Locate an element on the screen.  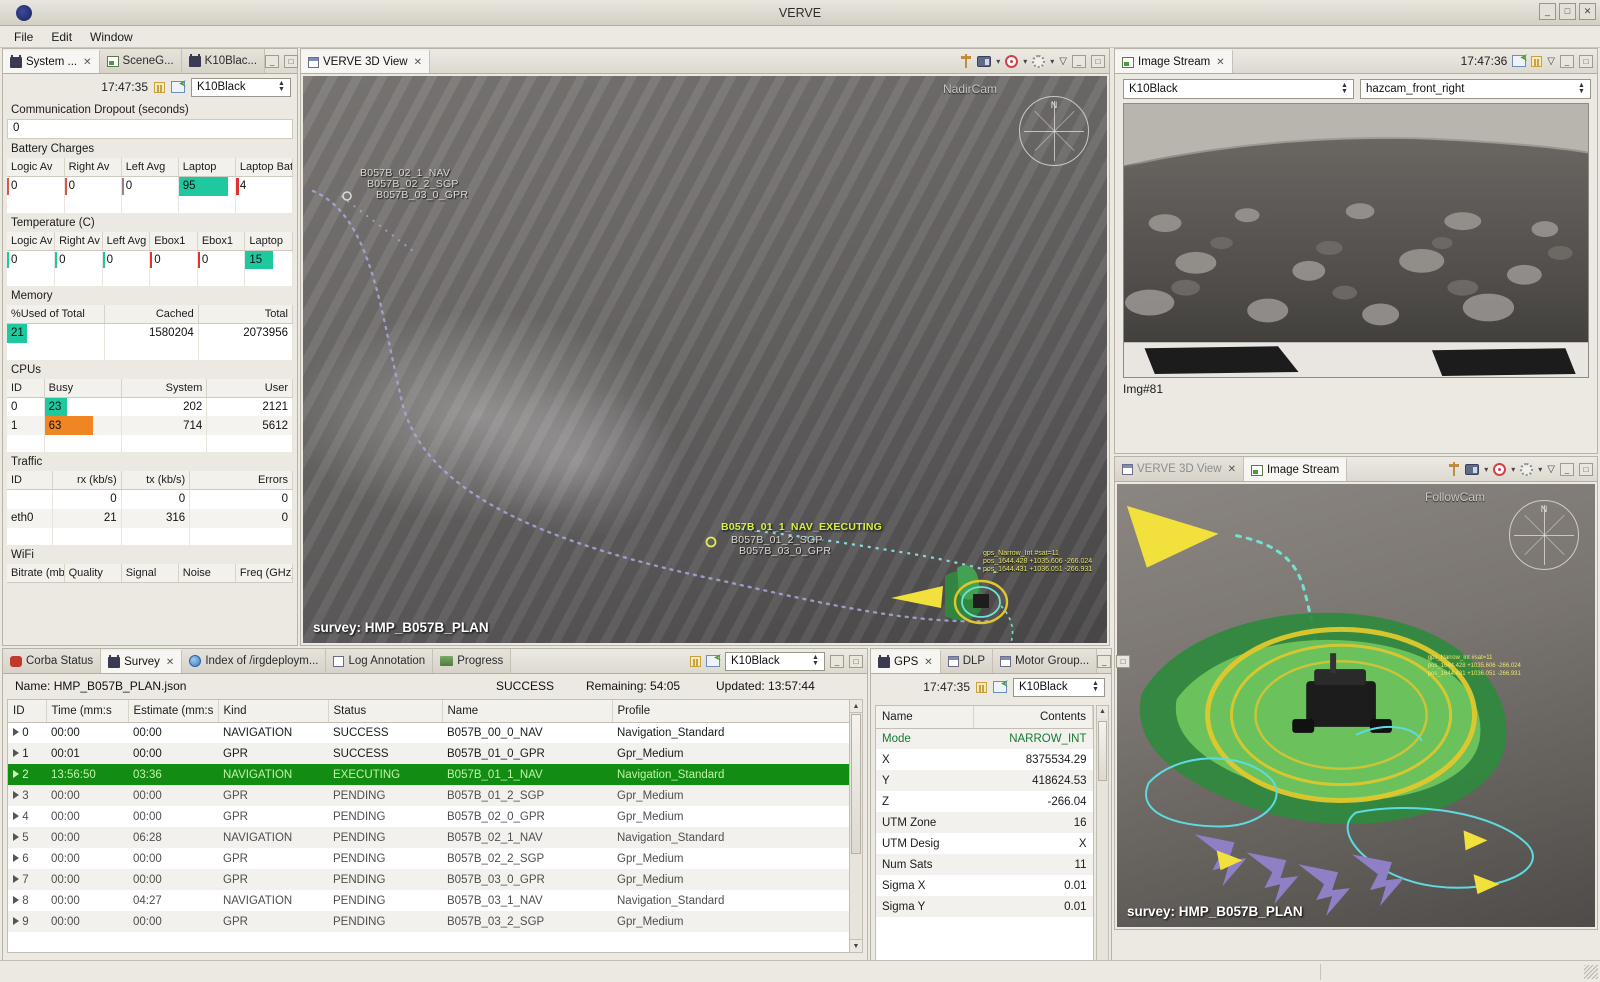
col-gps-contents: Contents is located at coordinates (1033, 717).